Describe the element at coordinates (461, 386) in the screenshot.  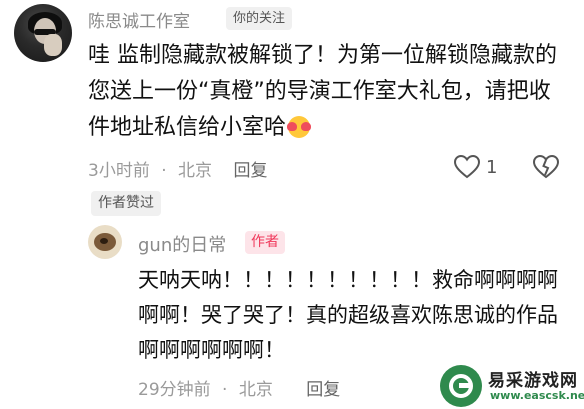
I see `site-logo-icon` at that location.